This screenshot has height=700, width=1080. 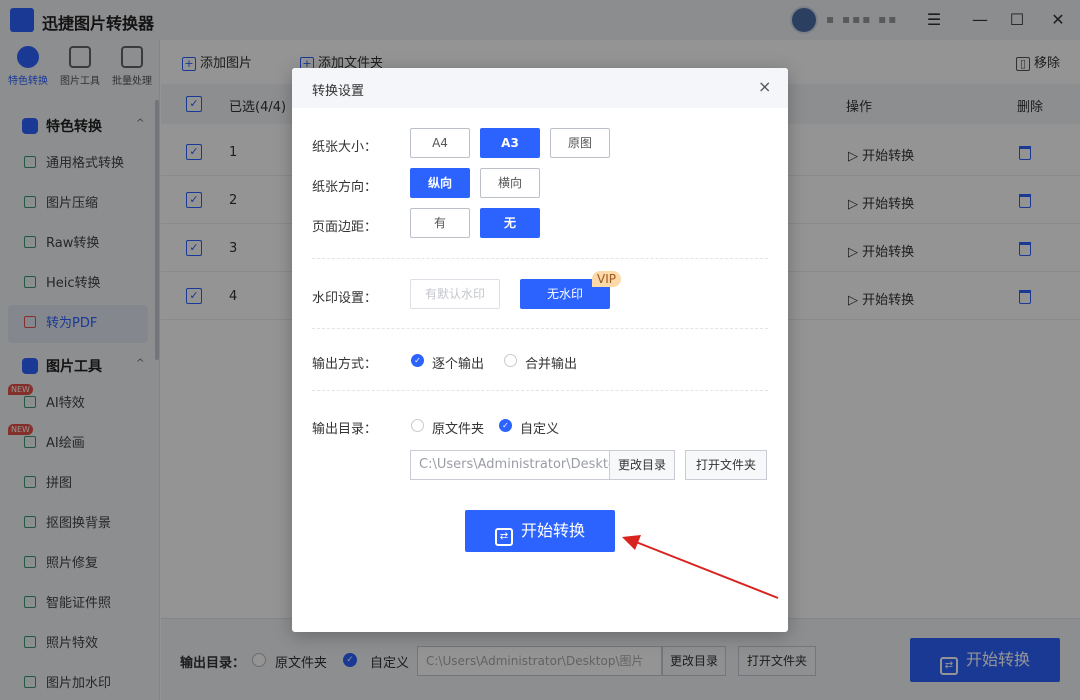 What do you see at coordinates (707, 570) in the screenshot?
I see `arrow-line` at bounding box center [707, 570].